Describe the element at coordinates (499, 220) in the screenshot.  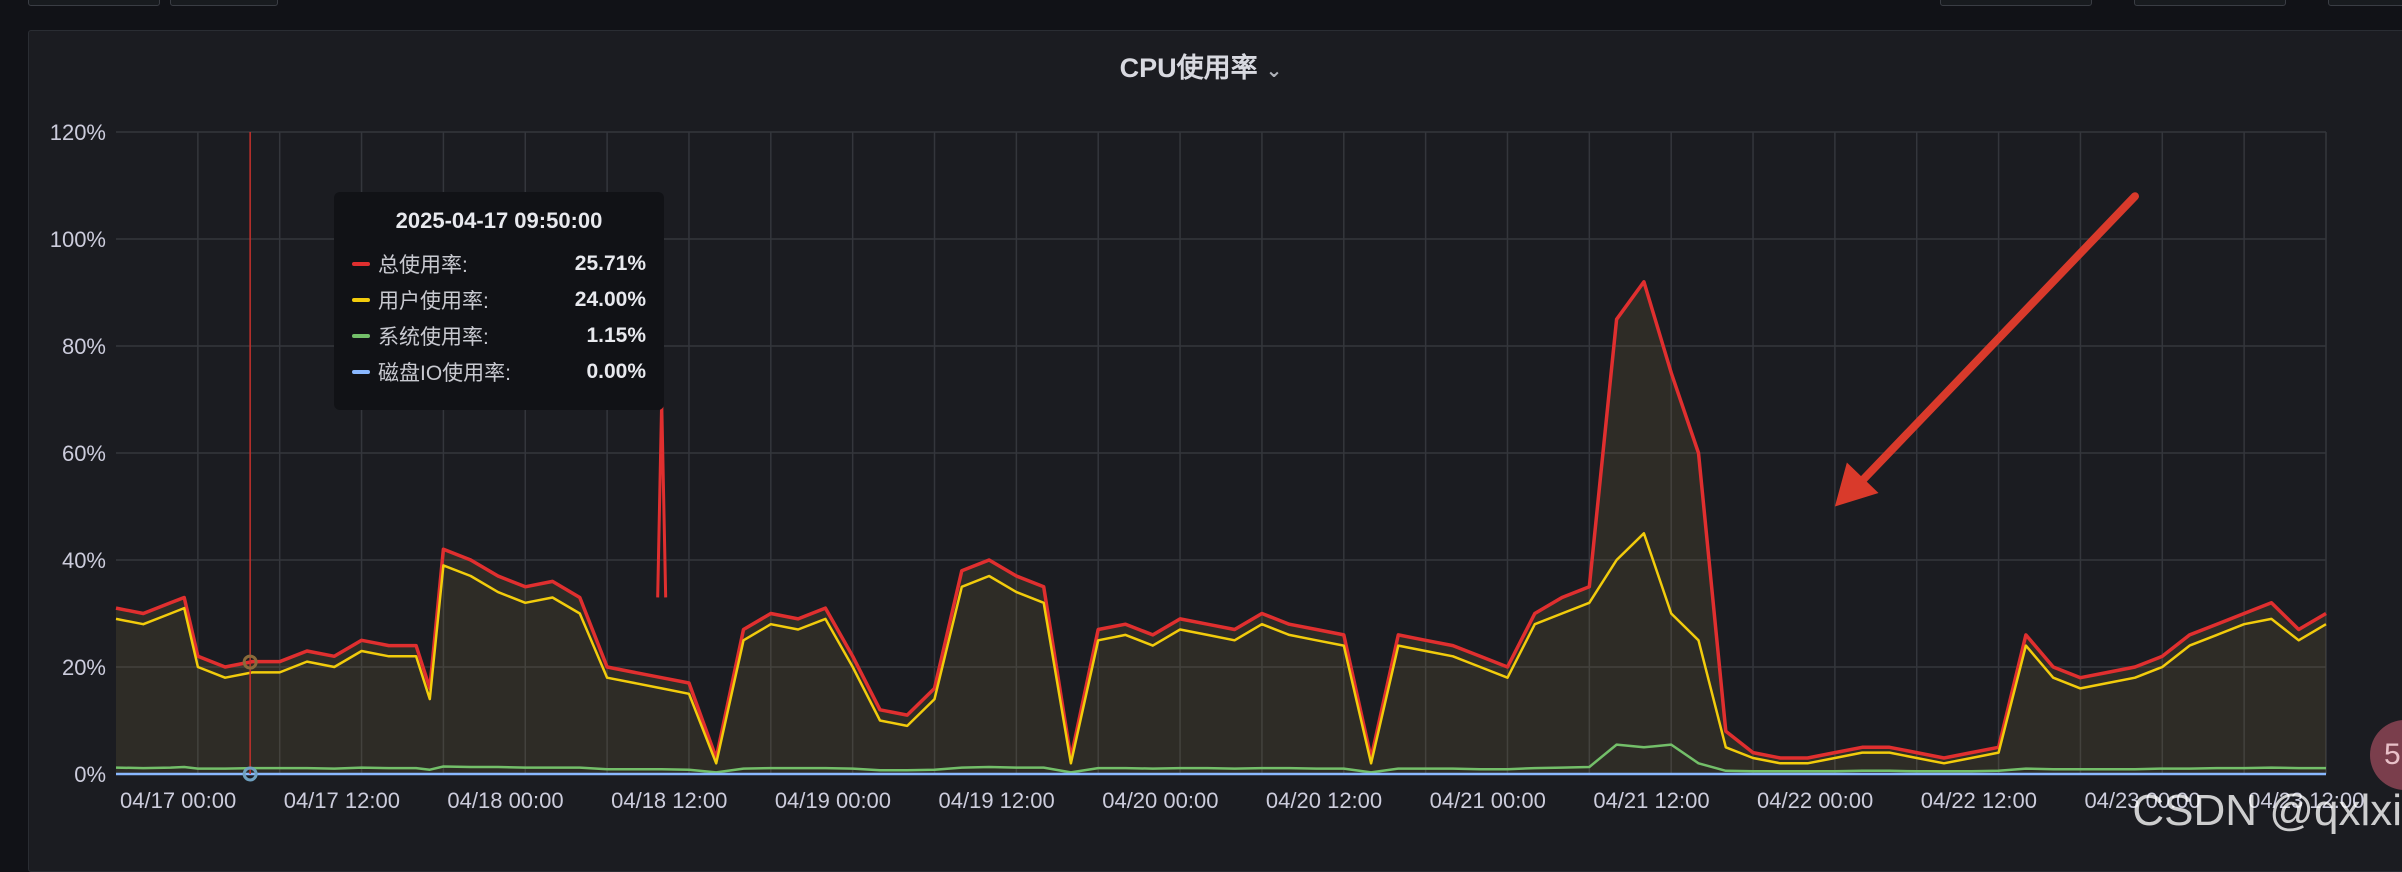
I see `tooltip-time: 2025-04-17 09:50:00` at that location.